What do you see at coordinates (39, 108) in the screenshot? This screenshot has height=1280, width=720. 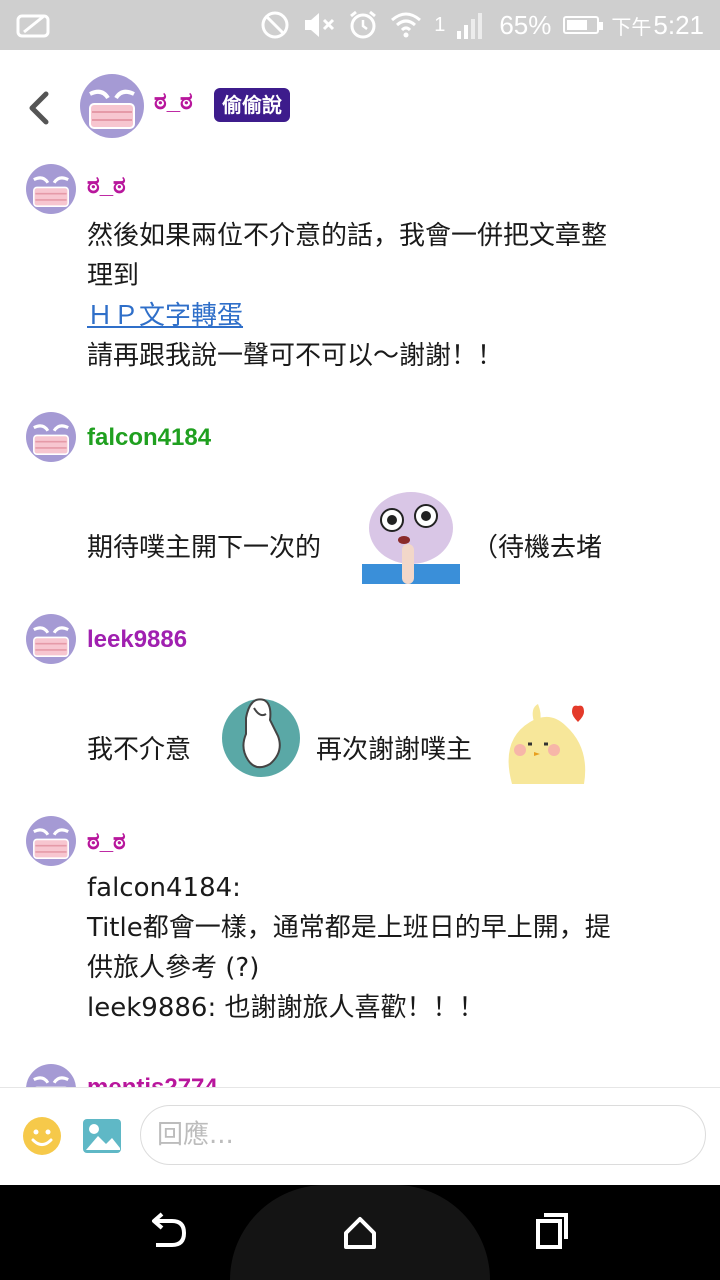 I see `back-arrow-icon` at bounding box center [39, 108].